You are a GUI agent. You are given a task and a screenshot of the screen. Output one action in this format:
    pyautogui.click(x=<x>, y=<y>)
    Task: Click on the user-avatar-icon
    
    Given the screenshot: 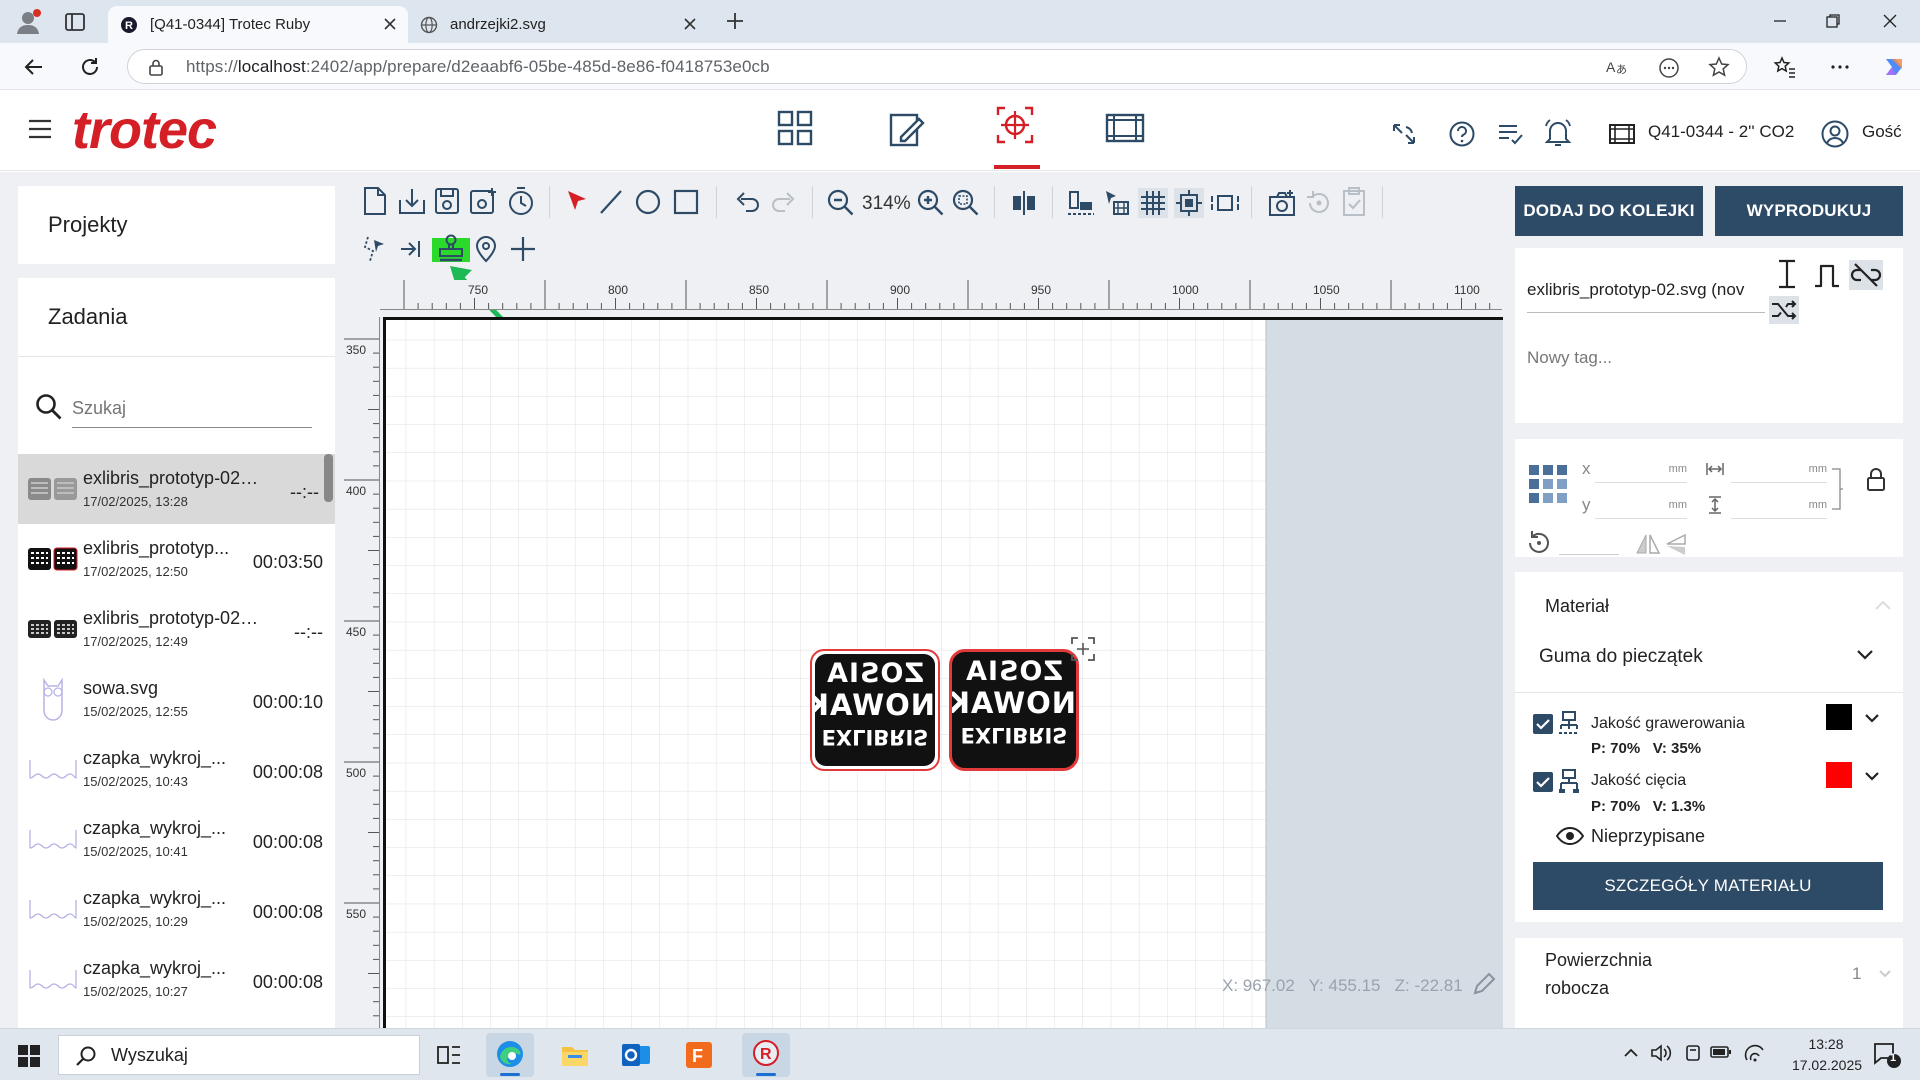 What is the action you would take?
    pyautogui.click(x=1835, y=134)
    